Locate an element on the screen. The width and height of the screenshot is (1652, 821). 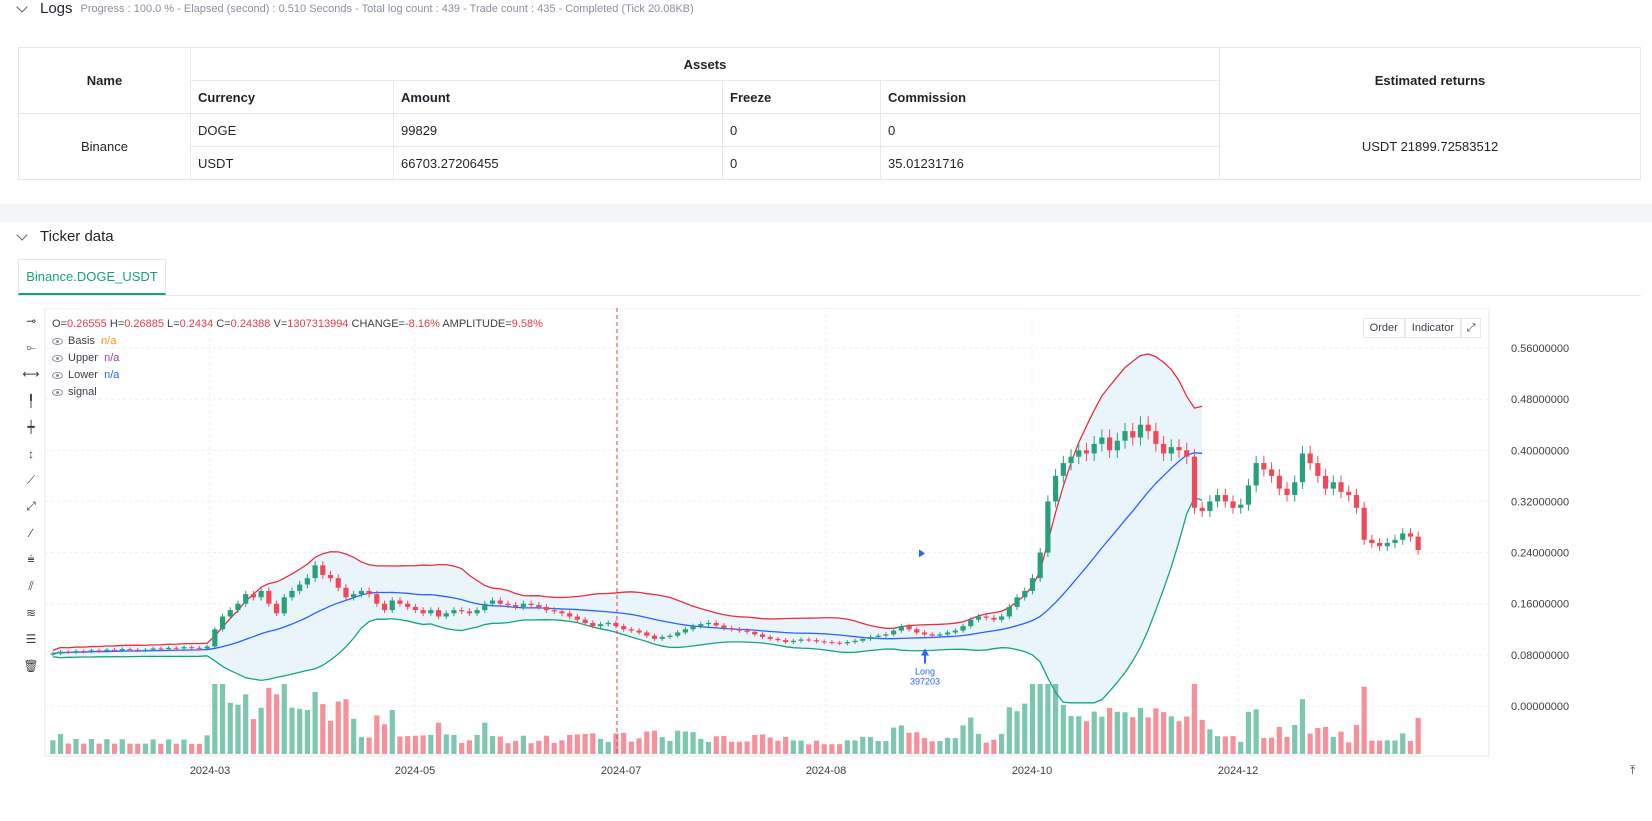
series-name: Lower is located at coordinates (83, 375).